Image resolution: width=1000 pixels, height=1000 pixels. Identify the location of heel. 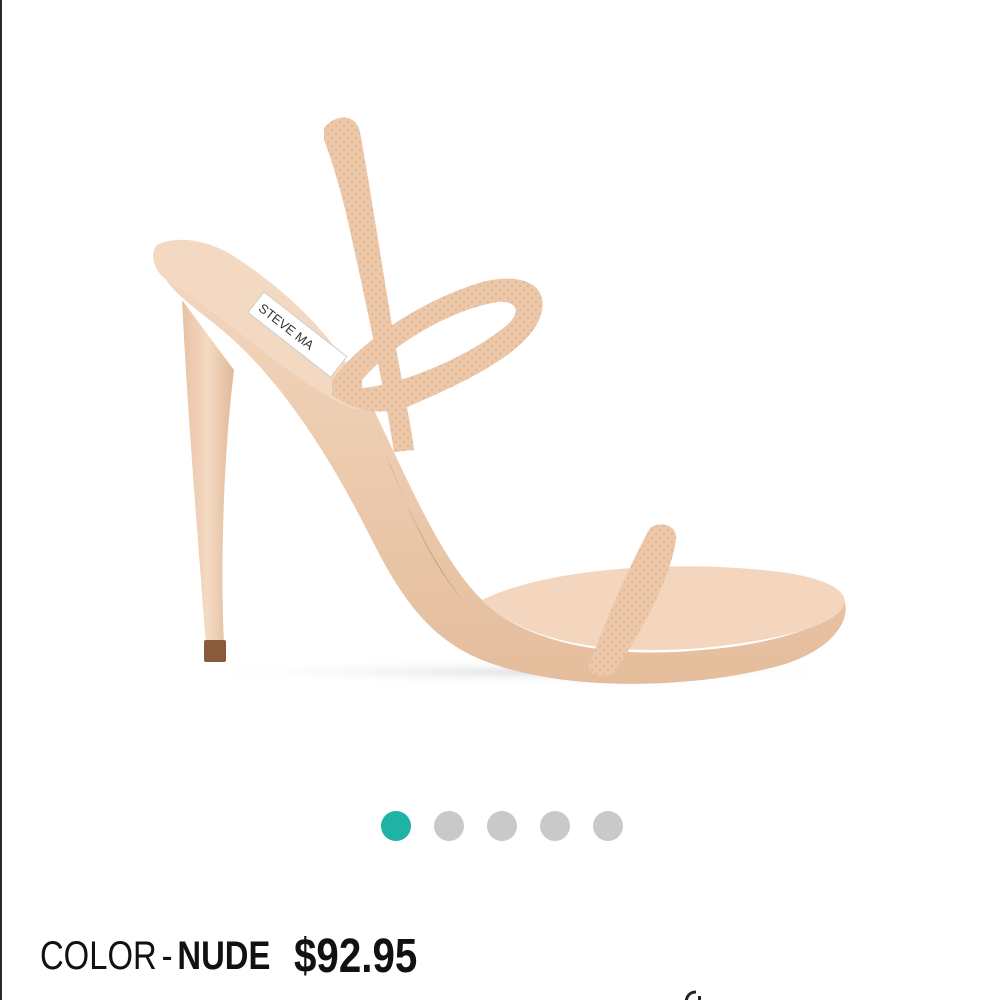
(208, 472).